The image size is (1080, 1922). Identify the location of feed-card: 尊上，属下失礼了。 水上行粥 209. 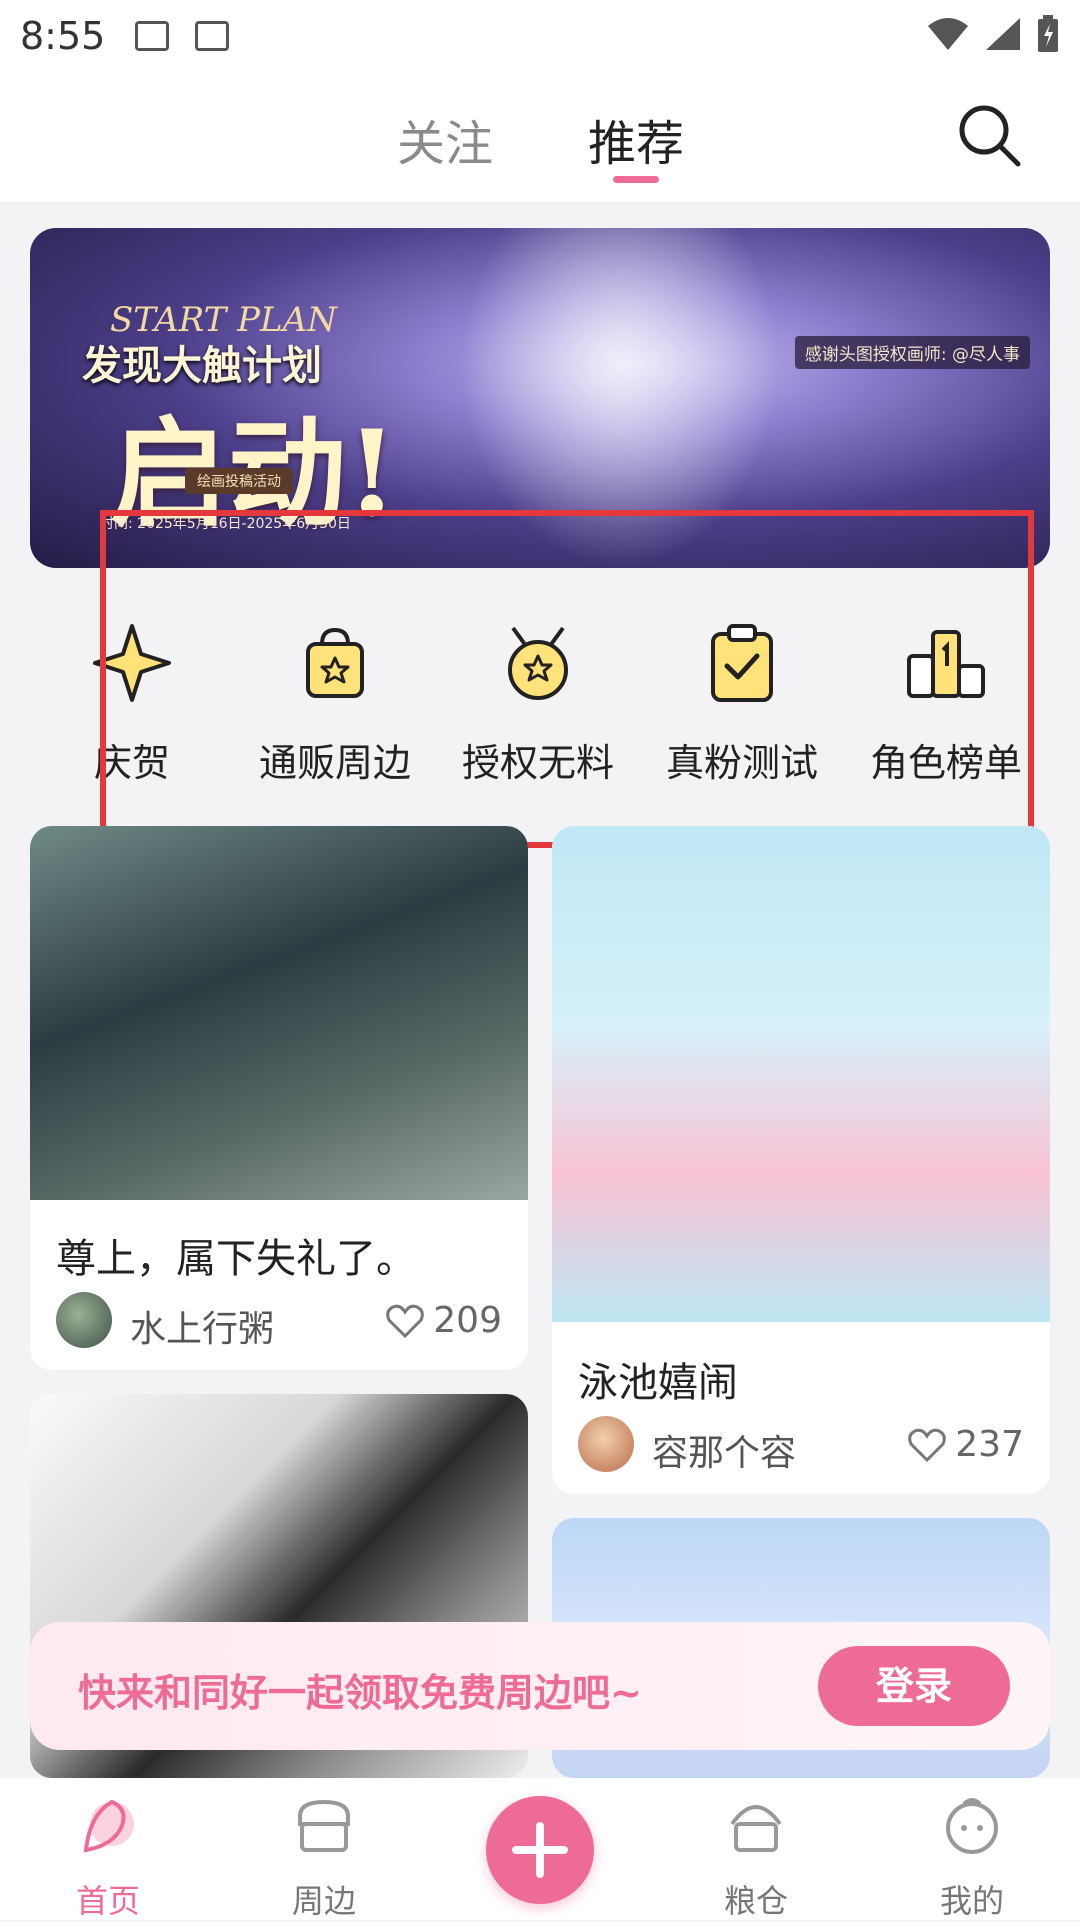
(279, 1098).